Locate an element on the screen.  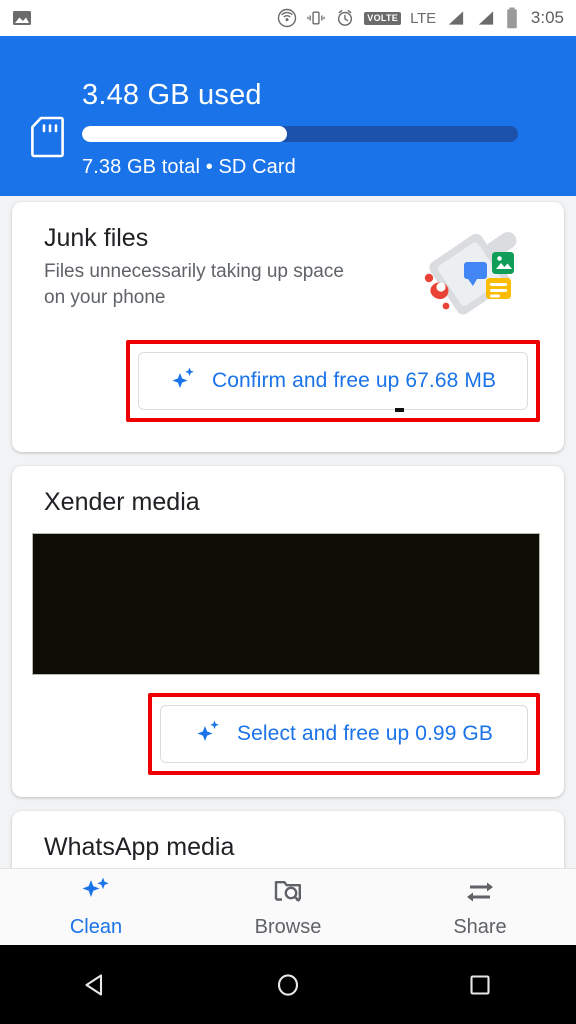
xender-action-row: Select and free up 0.99 GB is located at coordinates (288, 734).